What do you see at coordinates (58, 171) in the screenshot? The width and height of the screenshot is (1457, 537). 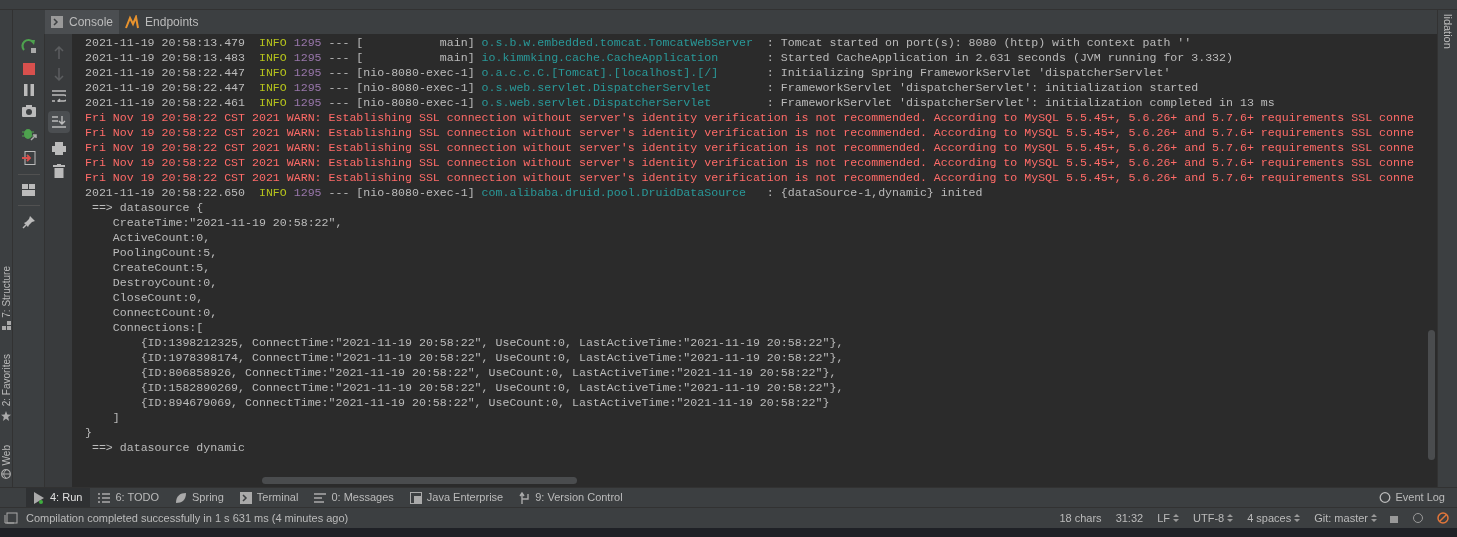 I see `trash-icon` at bounding box center [58, 171].